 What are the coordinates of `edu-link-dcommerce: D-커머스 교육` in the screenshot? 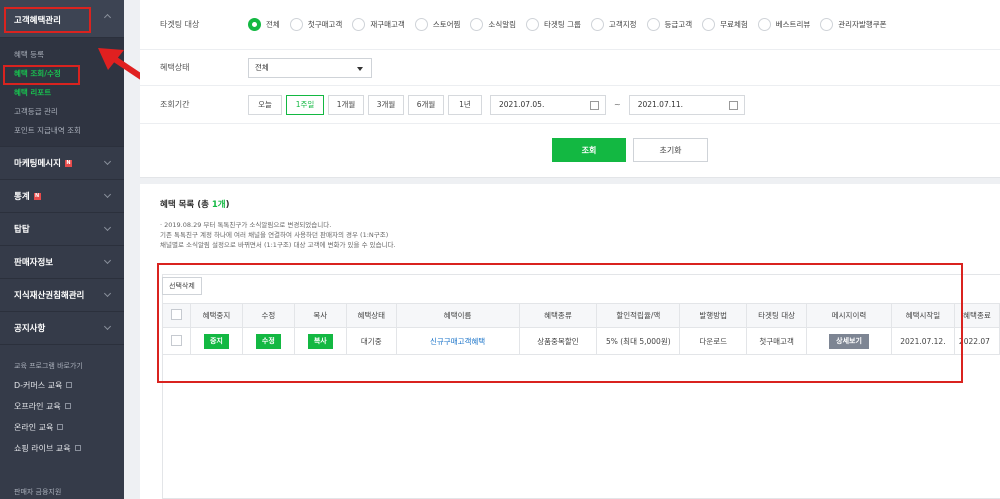 It's located at (62, 385).